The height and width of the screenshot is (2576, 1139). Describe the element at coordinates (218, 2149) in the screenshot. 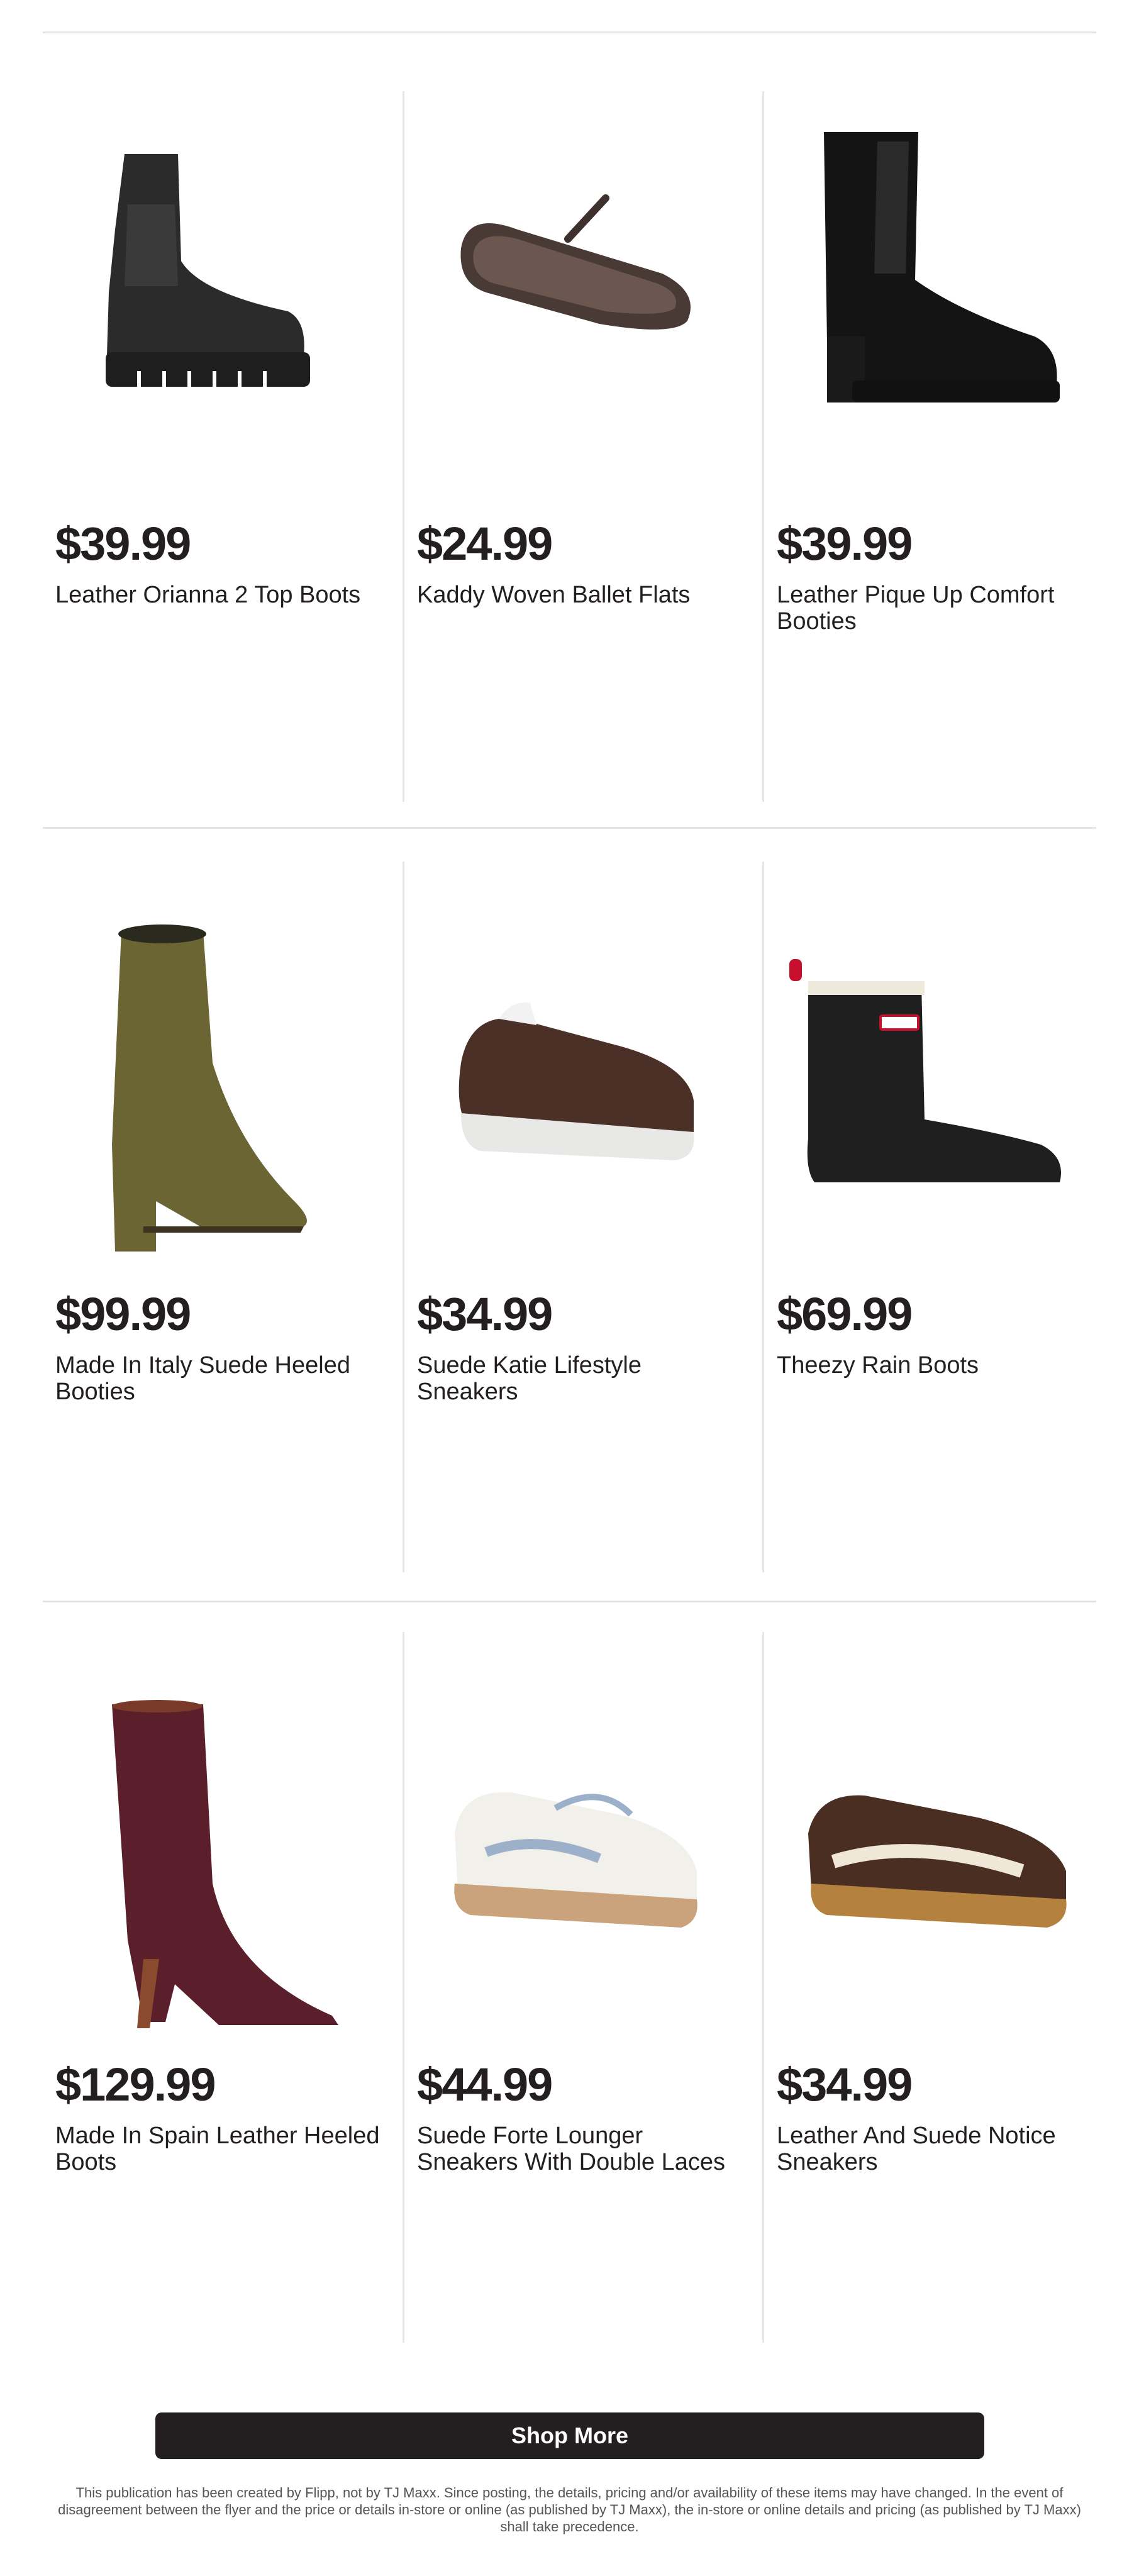

I see `product-title: Made In Spain Leather Heeled Boots` at that location.